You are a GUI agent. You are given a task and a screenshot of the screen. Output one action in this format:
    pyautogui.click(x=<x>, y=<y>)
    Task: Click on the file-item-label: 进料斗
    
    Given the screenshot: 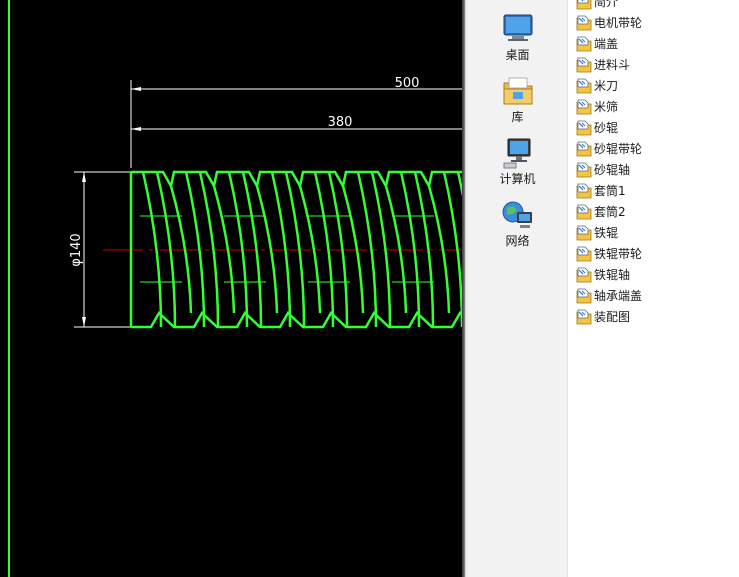 What is the action you would take?
    pyautogui.click(x=612, y=65)
    